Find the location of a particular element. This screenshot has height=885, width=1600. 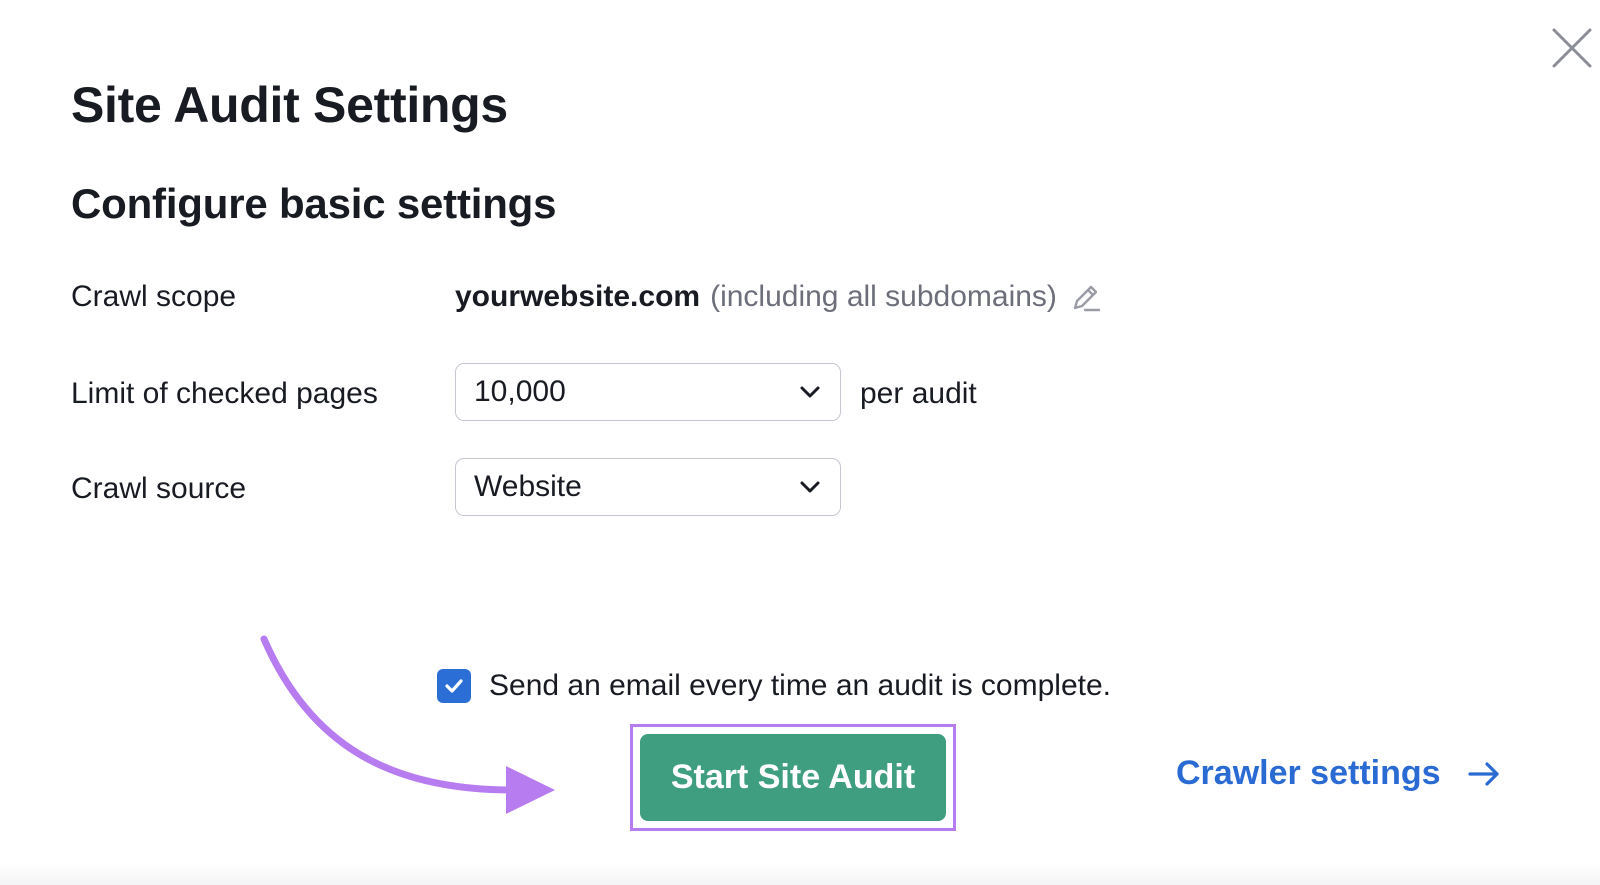

crawler-settings-link: Crawler settings is located at coordinates (1338, 773).